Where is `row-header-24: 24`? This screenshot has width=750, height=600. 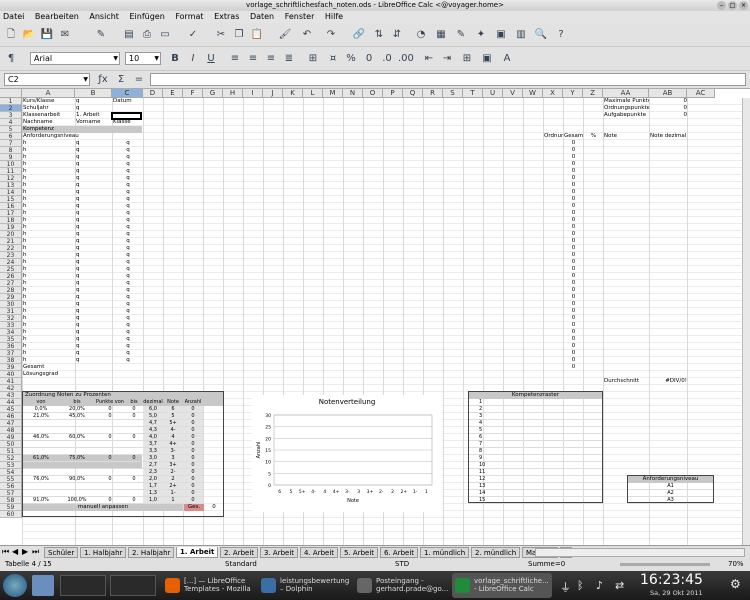 row-header-24: 24 is located at coordinates (11, 262).